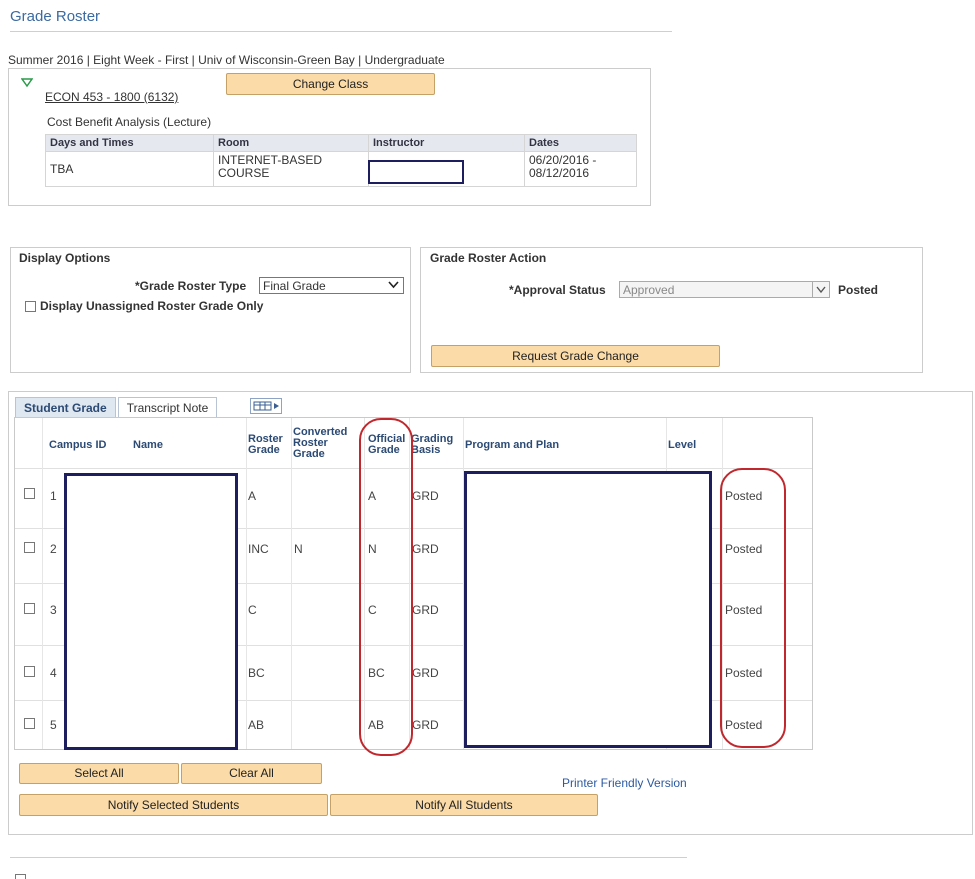  Describe the element at coordinates (309, 454) in the screenshot. I see `header-converted-line3: Grade` at that location.